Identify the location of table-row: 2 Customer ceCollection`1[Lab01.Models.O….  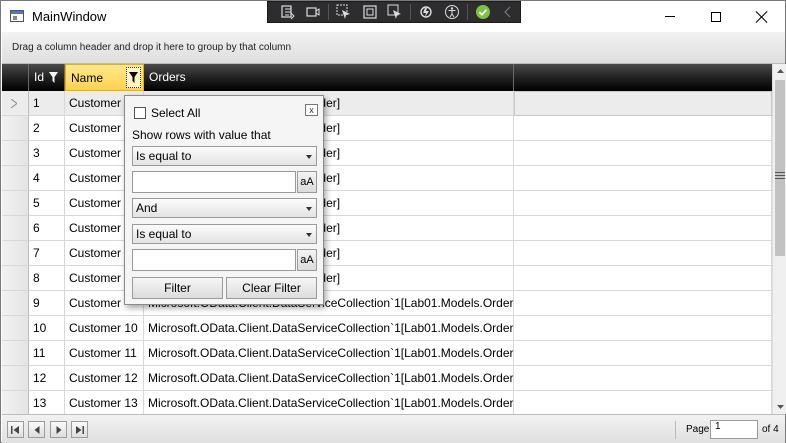
(387, 128).